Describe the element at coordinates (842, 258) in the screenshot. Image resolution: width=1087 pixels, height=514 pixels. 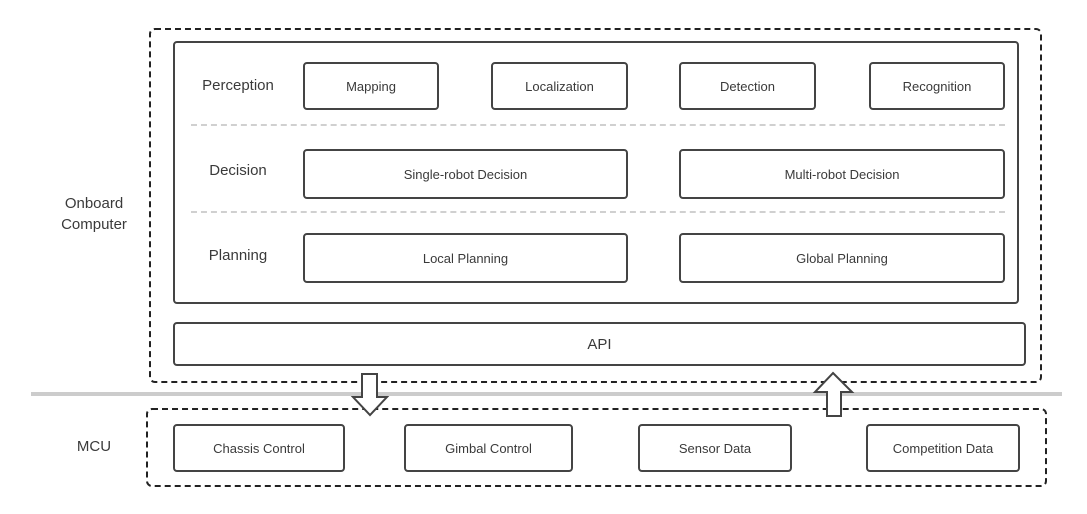
I see `module-global-planning: Global Planning` at that location.